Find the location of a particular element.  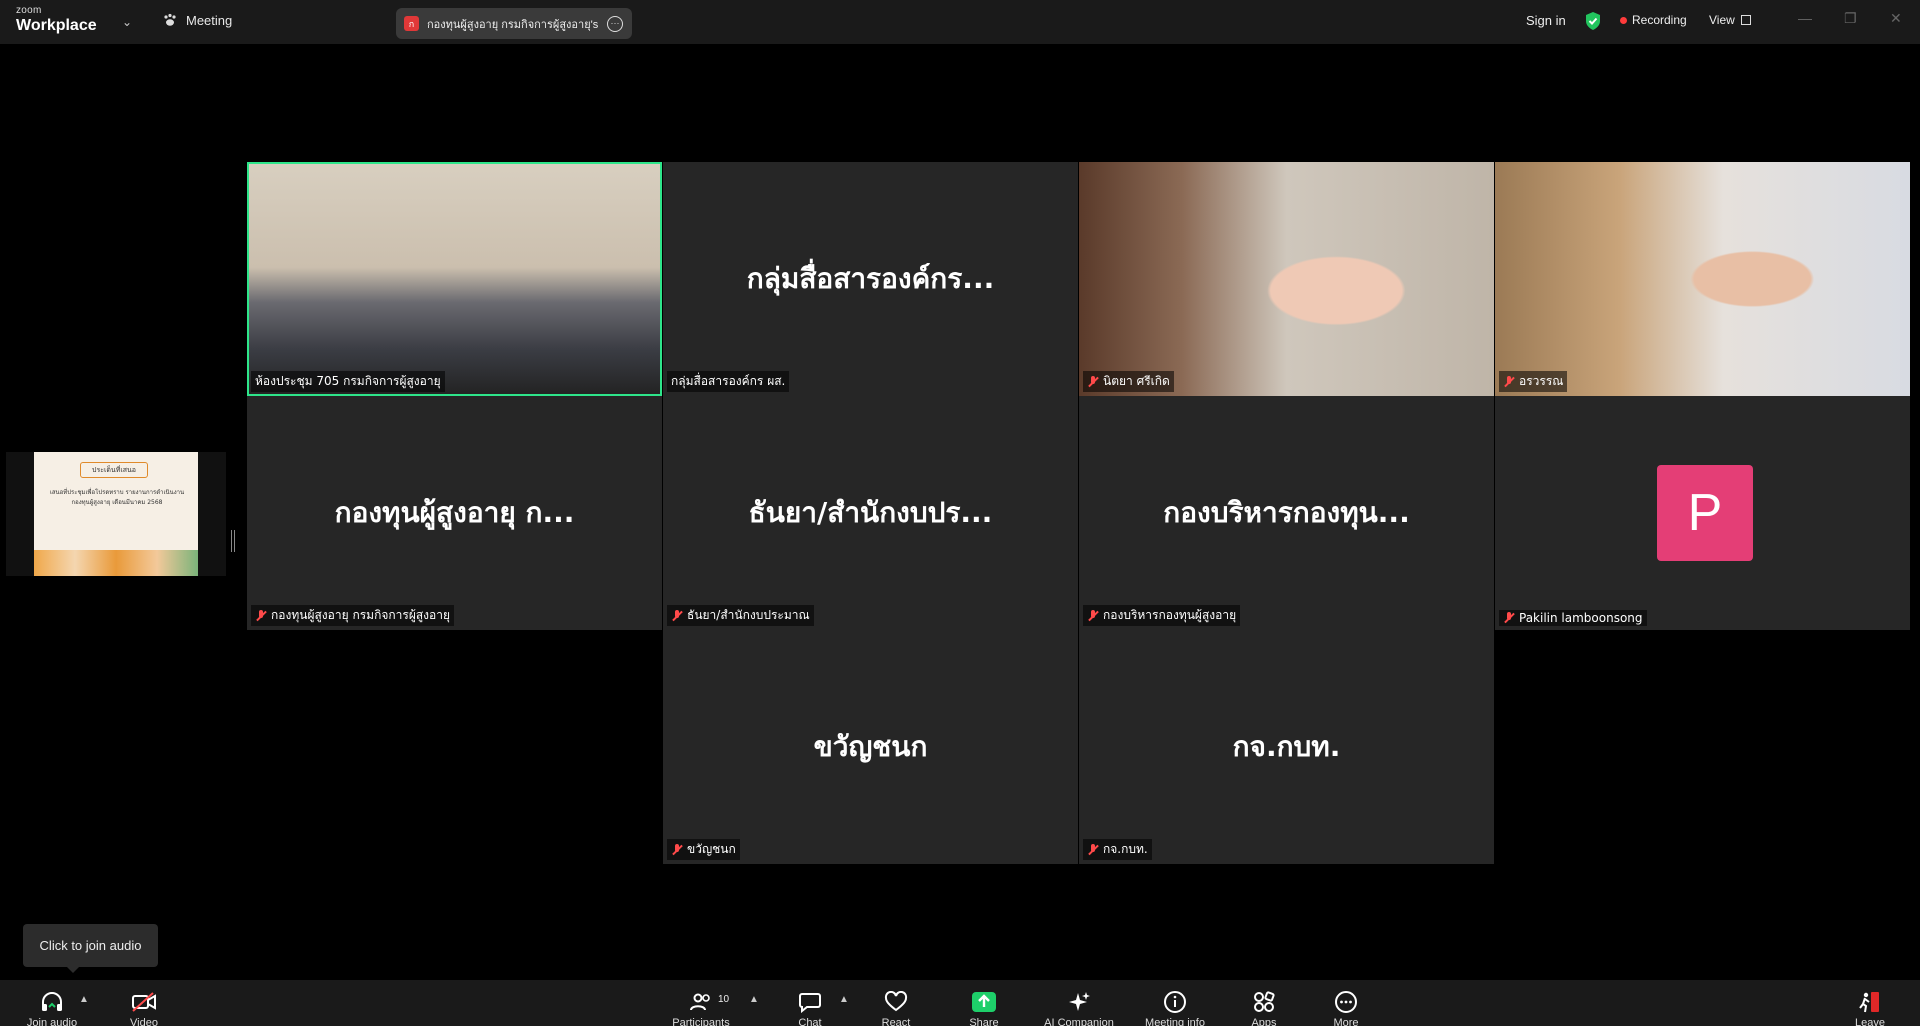

chat-button: Chat is located at coordinates (810, 1008).